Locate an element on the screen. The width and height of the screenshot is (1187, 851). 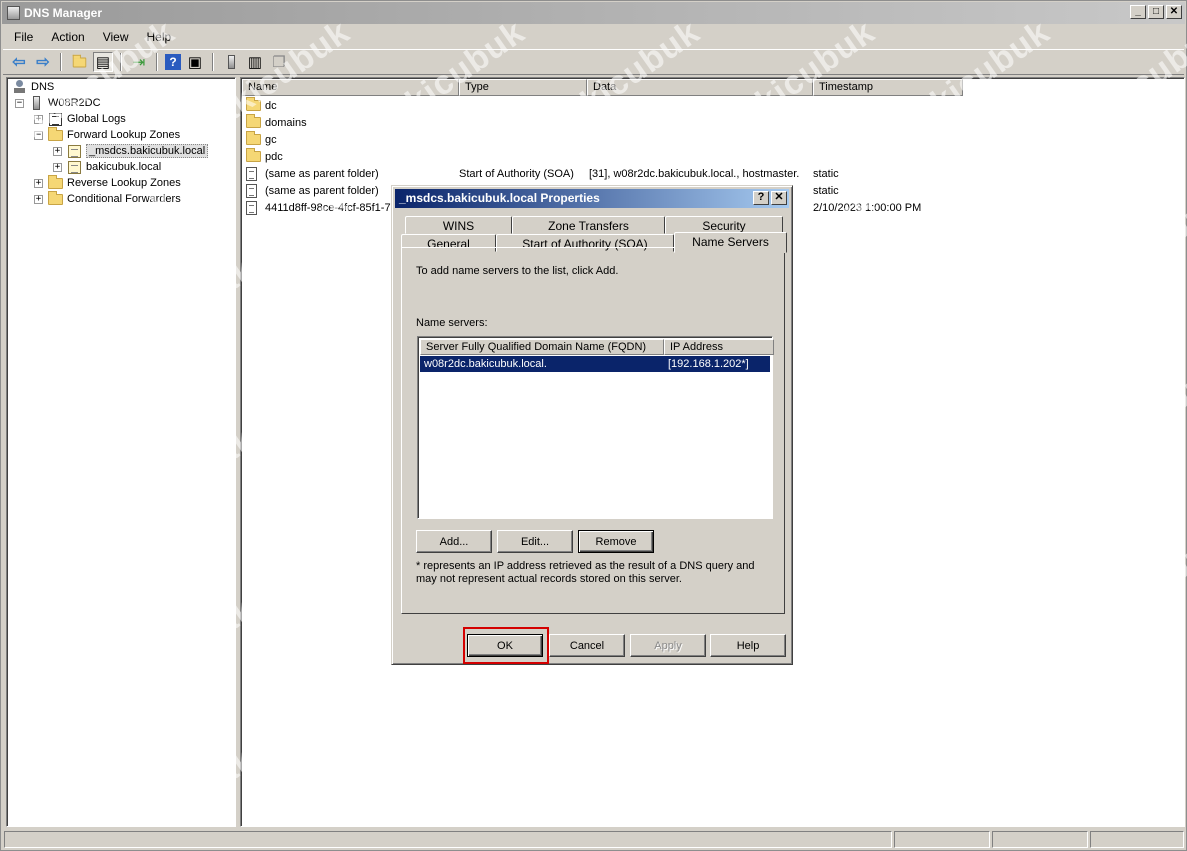
properties-icon: ▣ is located at coordinates (195, 62).